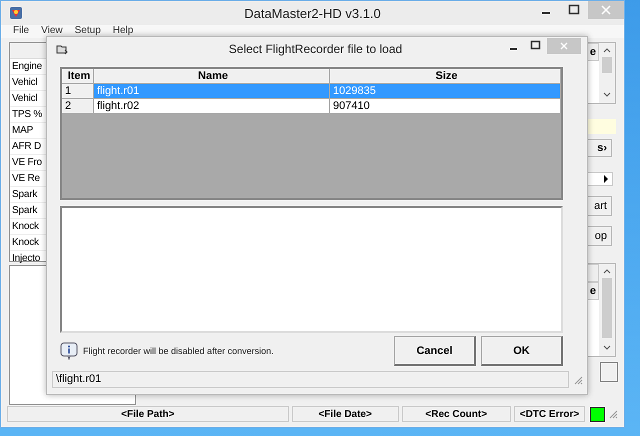 This screenshot has width=640, height=436. What do you see at coordinates (550, 414) in the screenshot?
I see `status-panel: <DTC Error>` at bounding box center [550, 414].